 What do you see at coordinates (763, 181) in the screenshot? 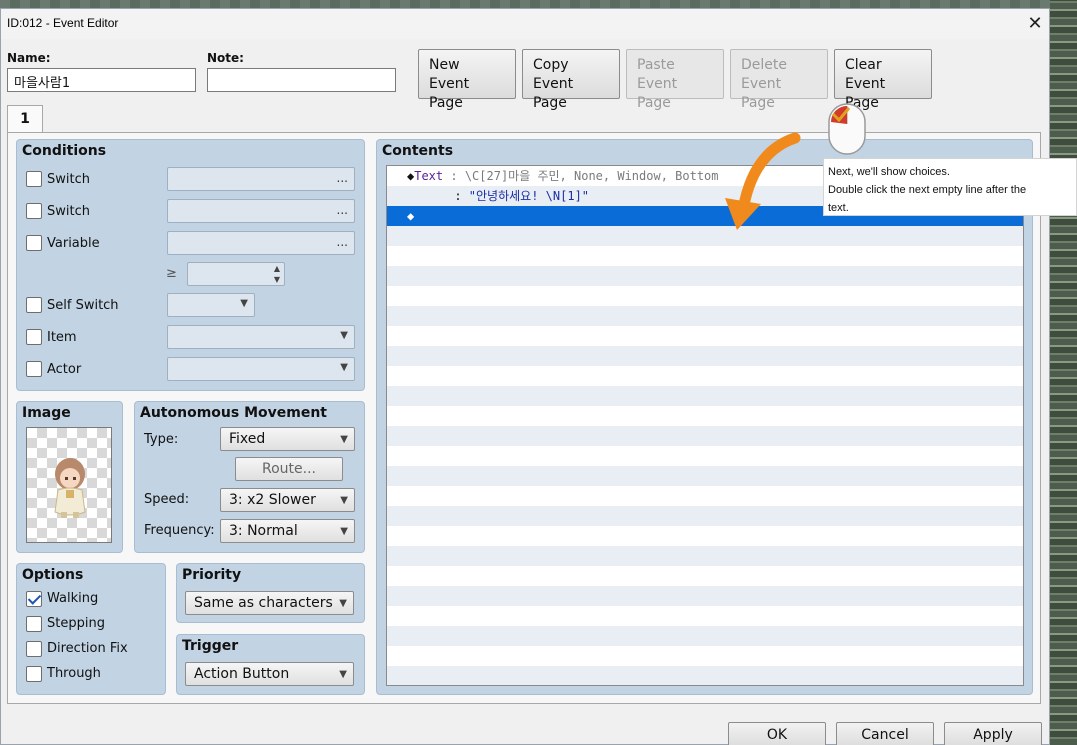
I see `curved-arrow-icon` at bounding box center [763, 181].